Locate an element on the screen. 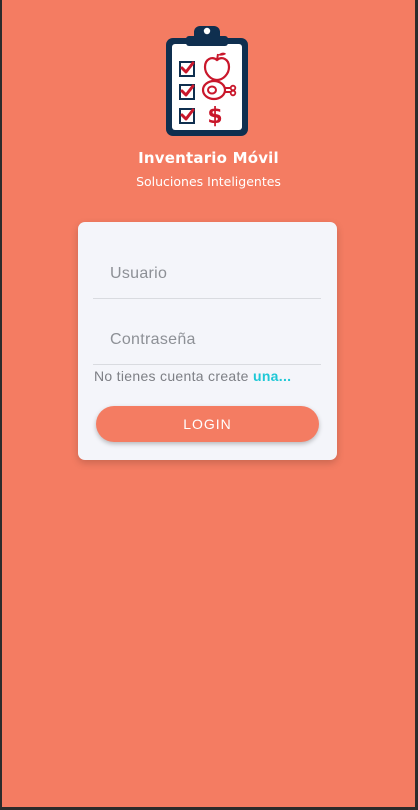 This screenshot has height=810, width=418. password-input is located at coordinates (207, 340).